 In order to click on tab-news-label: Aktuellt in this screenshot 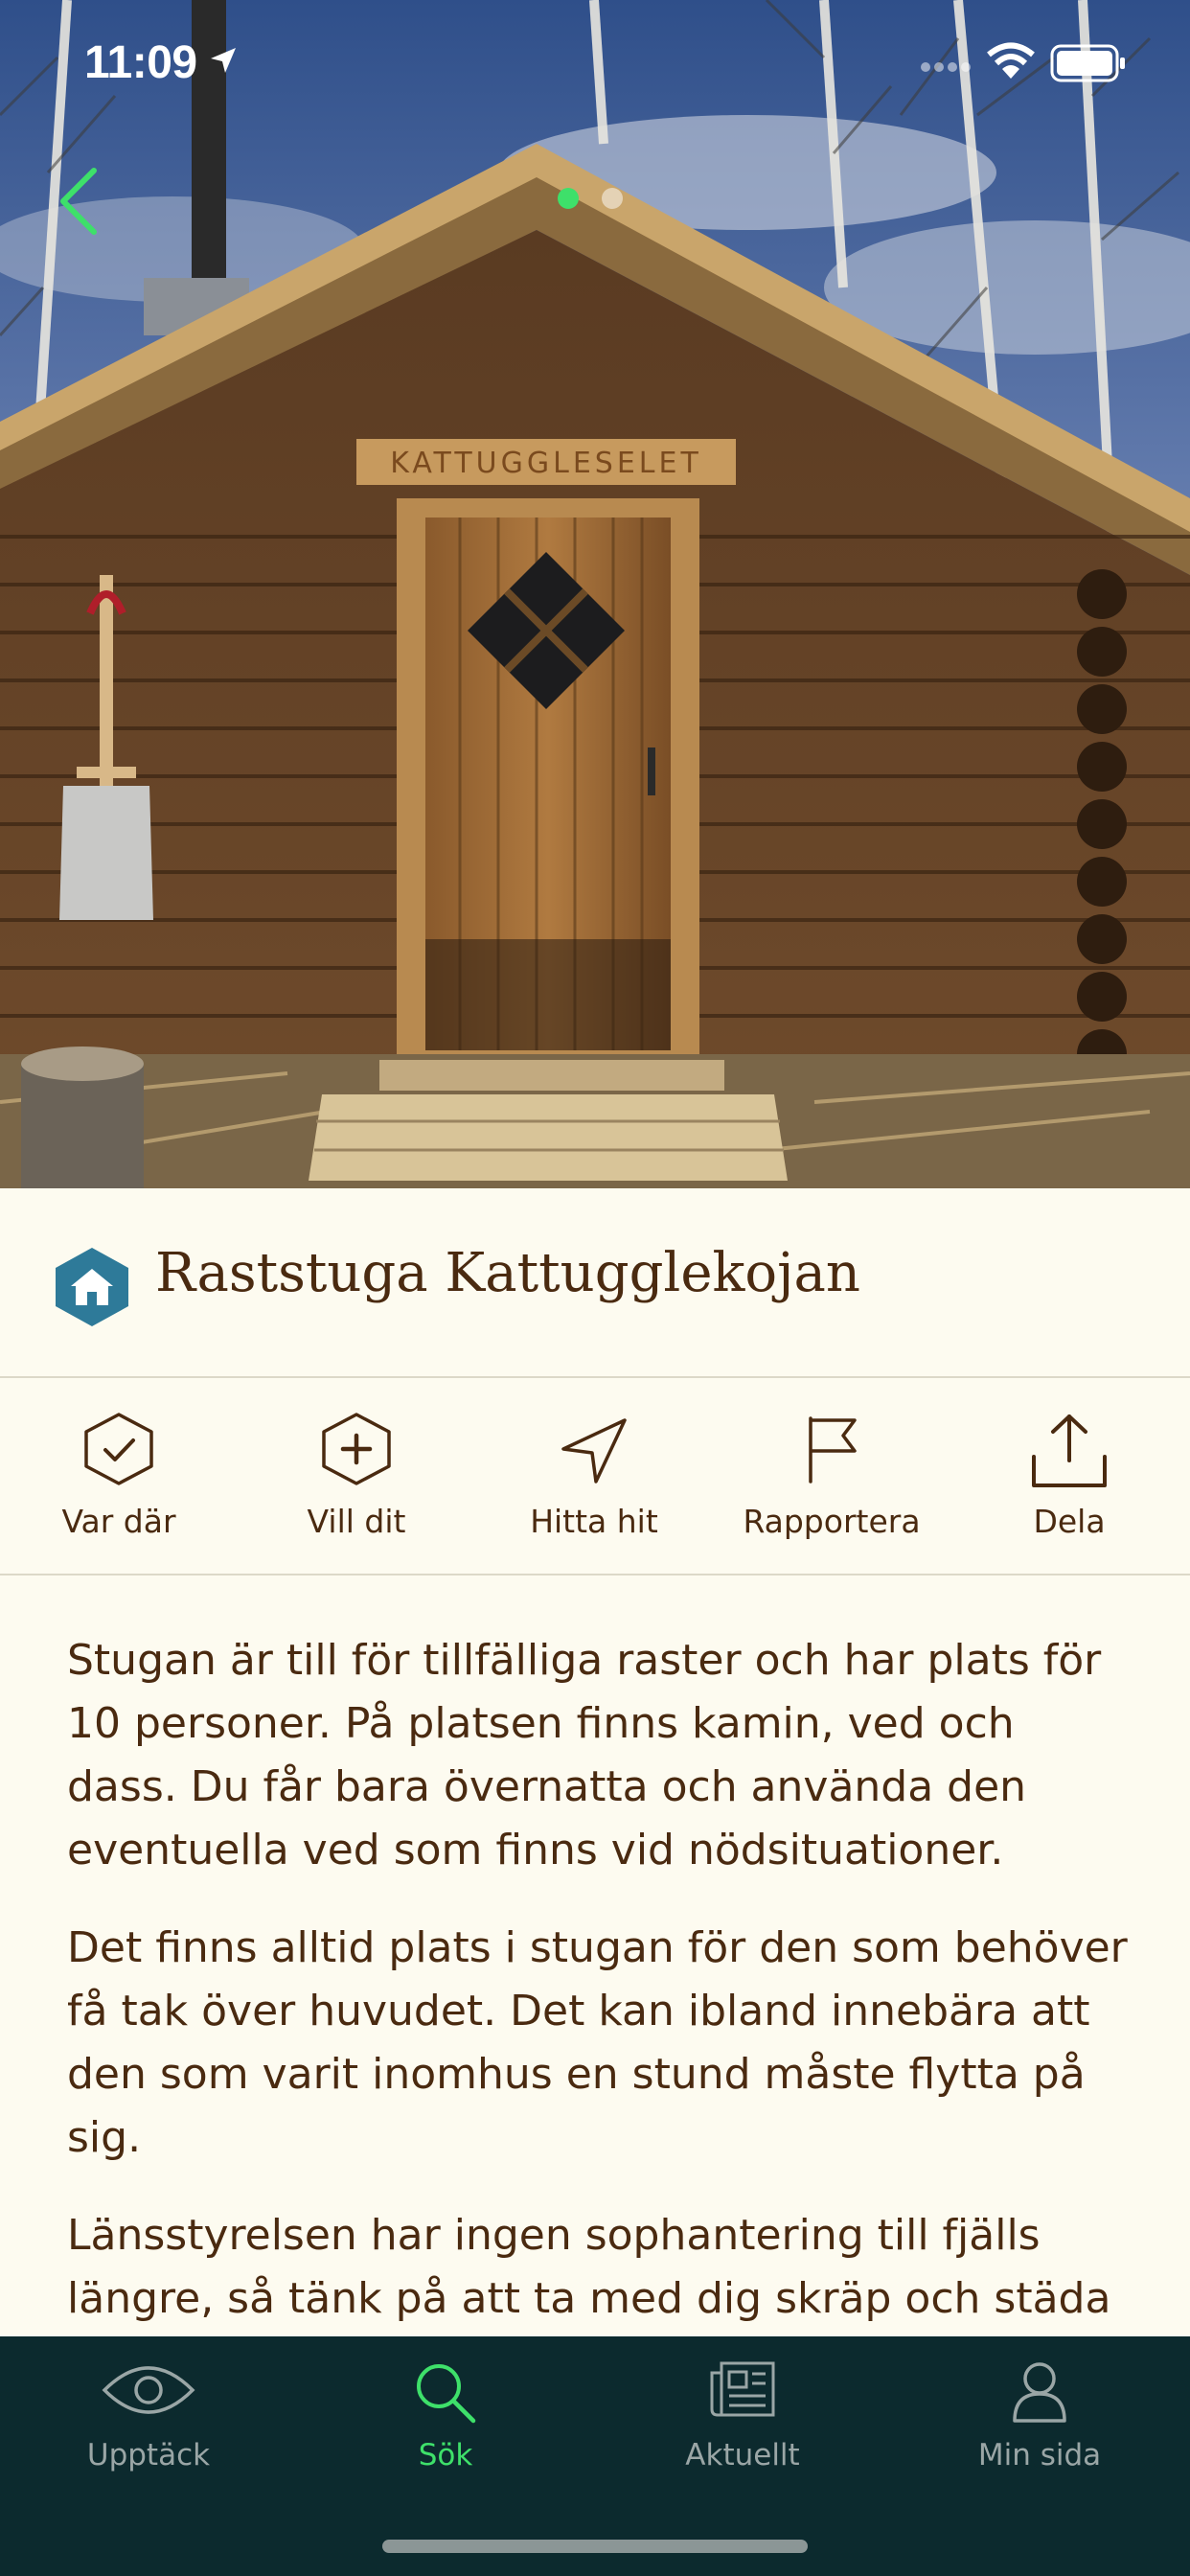, I will do `click(743, 2455)`.